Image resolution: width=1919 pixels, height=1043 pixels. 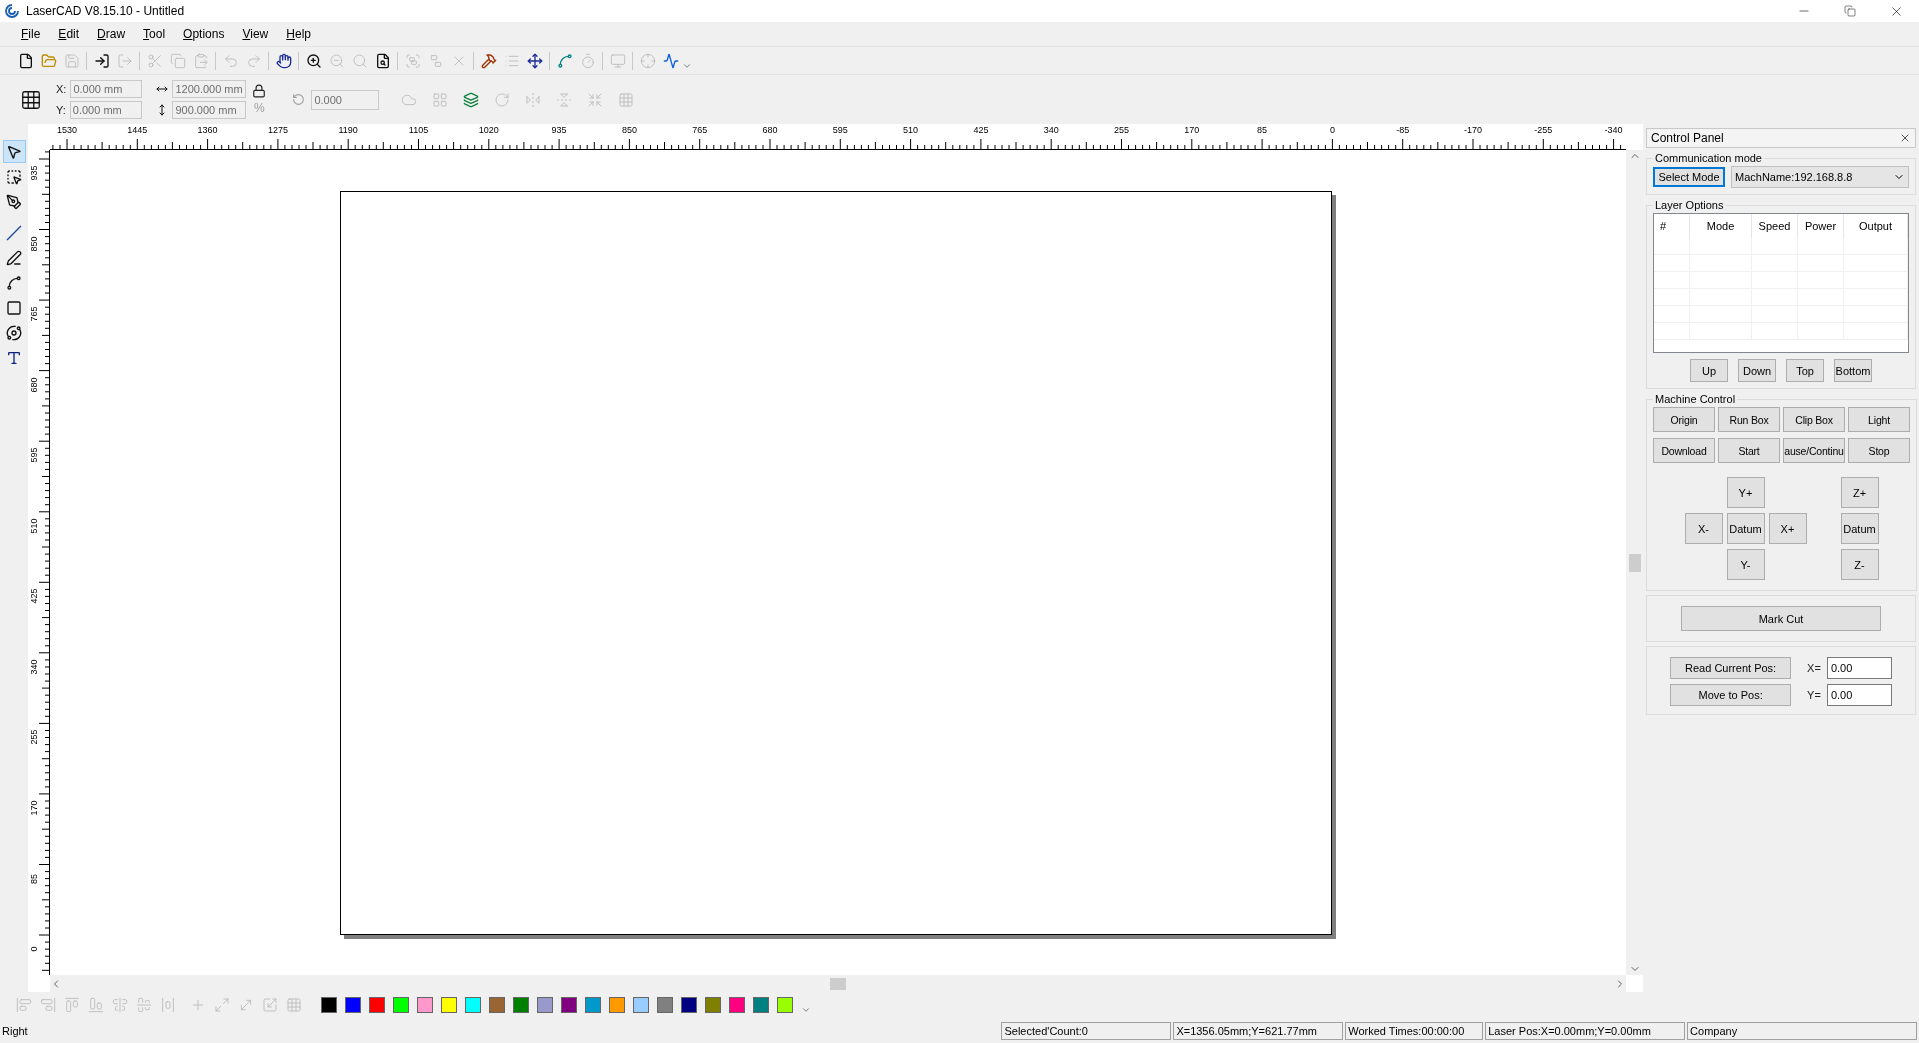 What do you see at coordinates (1689, 205) in the screenshot?
I see `group-label: Layer Options` at bounding box center [1689, 205].